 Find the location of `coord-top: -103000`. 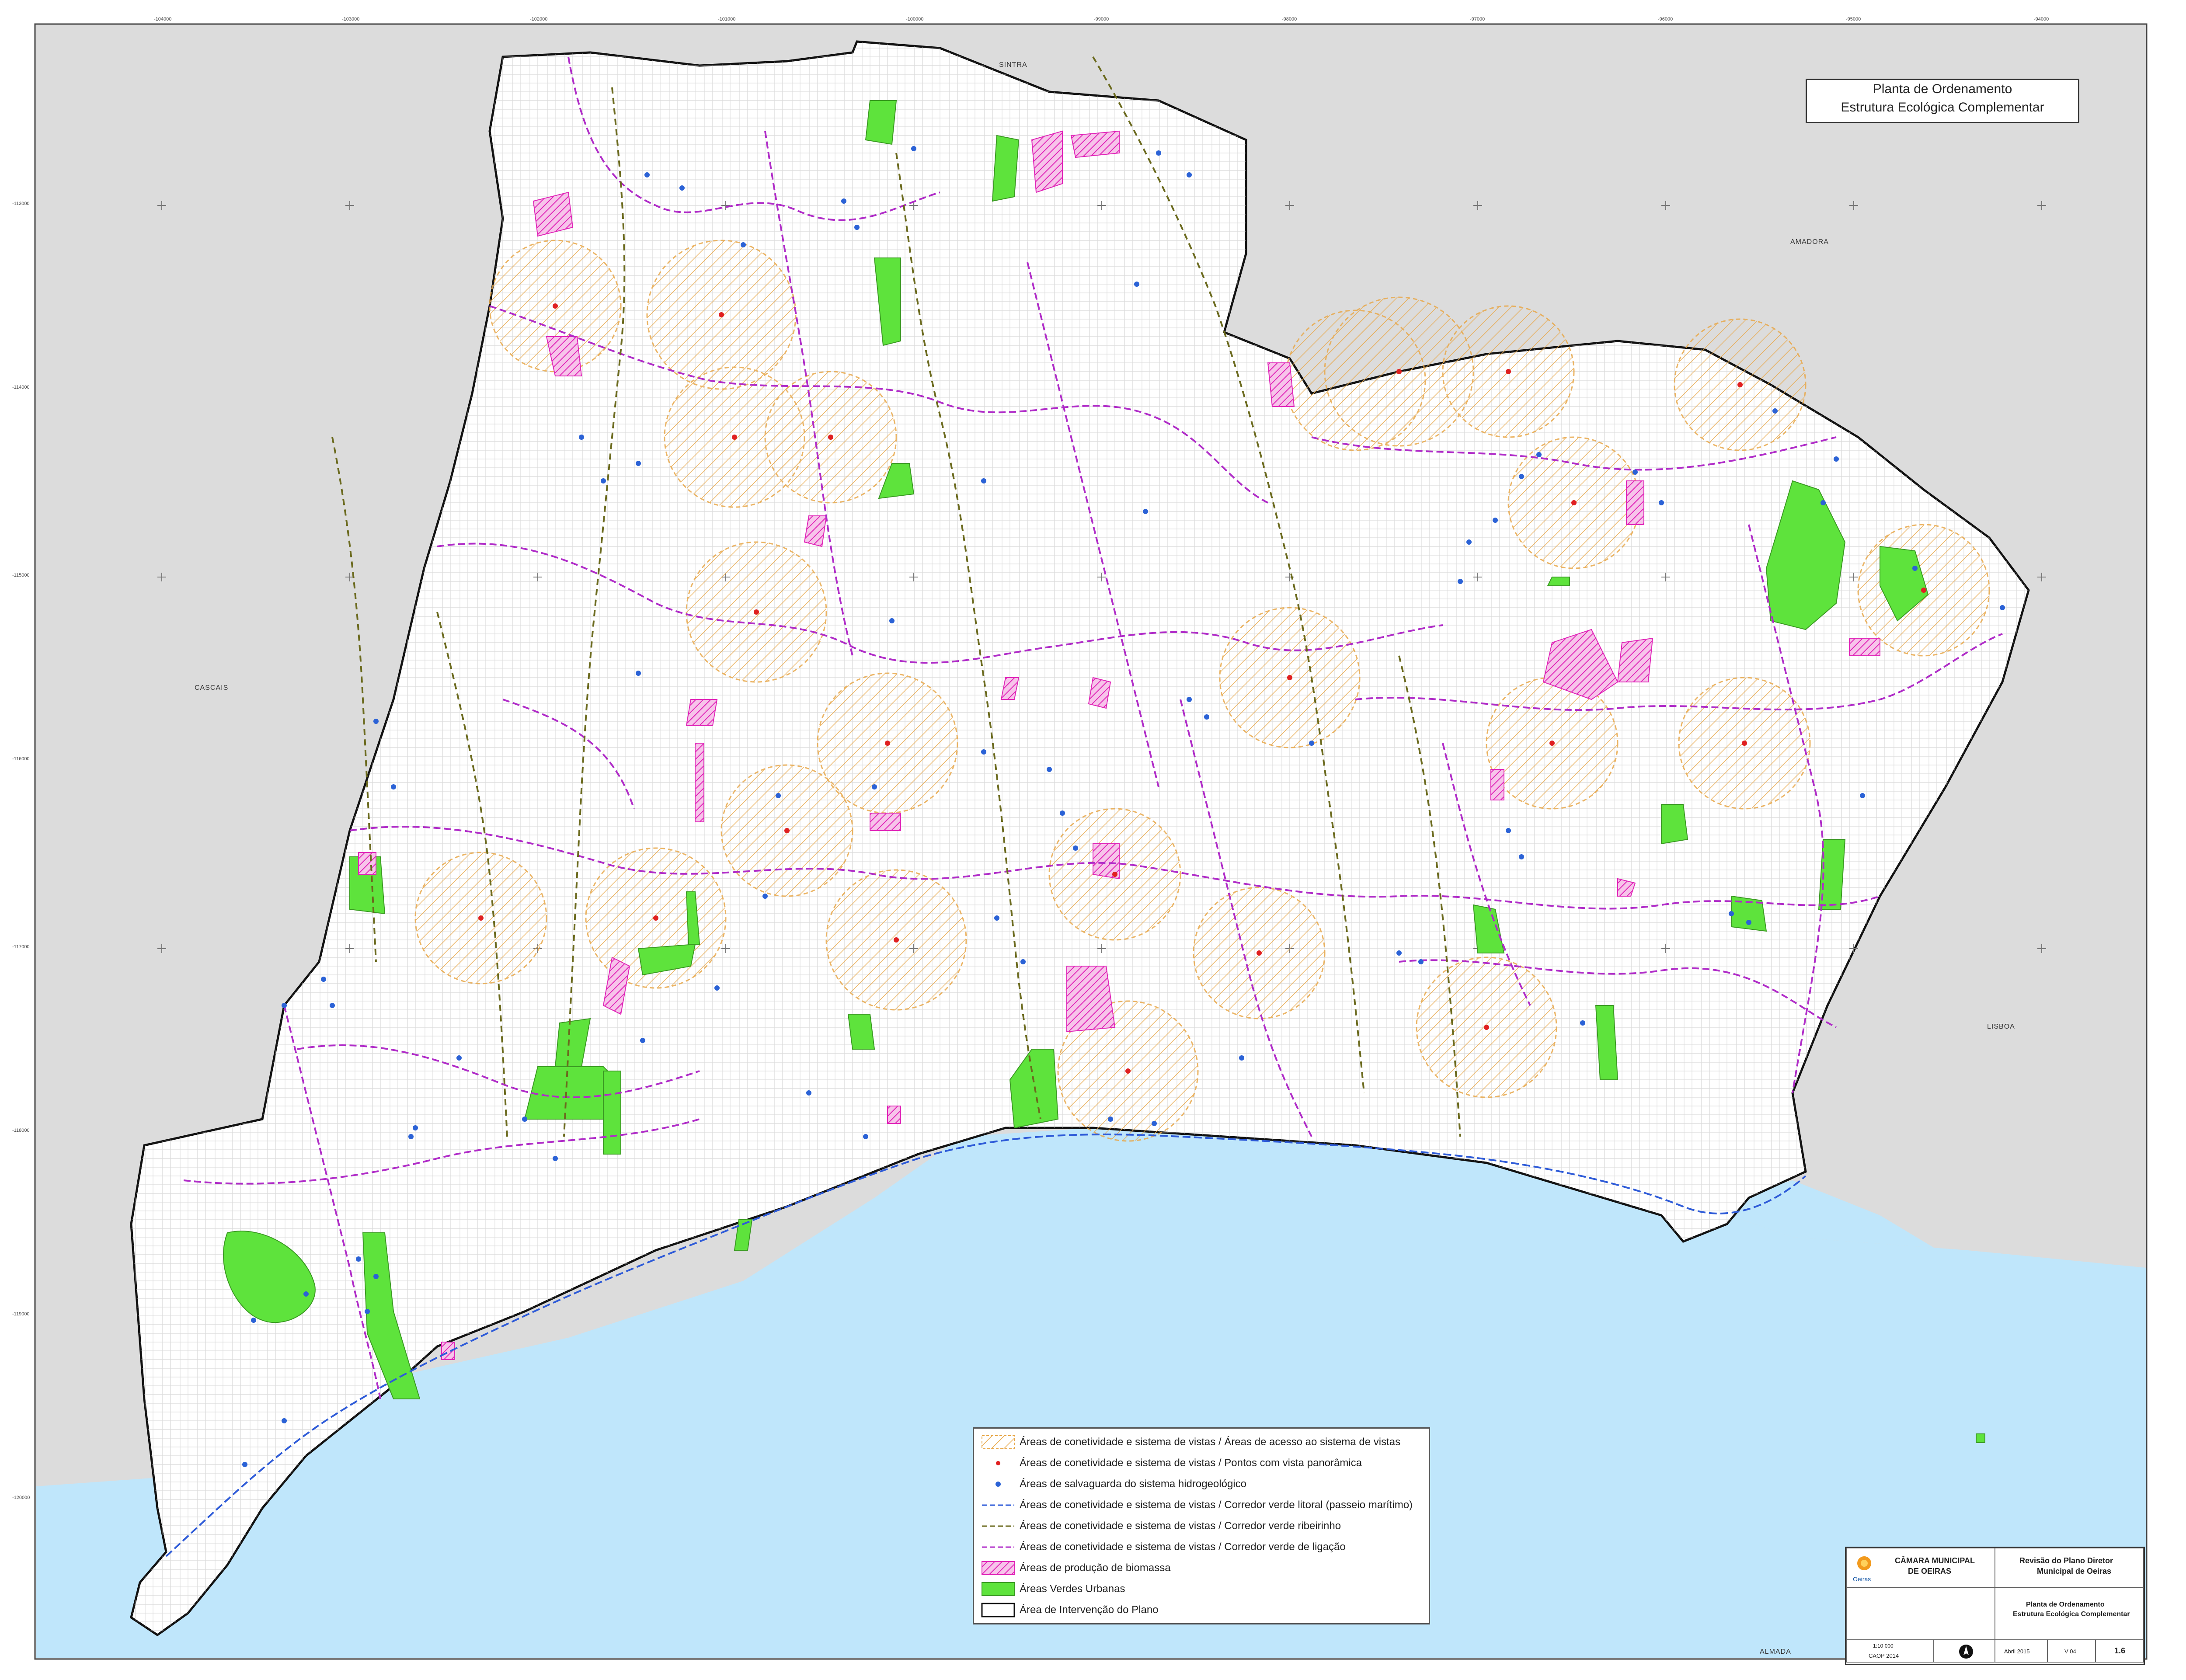

coord-top: -103000 is located at coordinates (351, 19).